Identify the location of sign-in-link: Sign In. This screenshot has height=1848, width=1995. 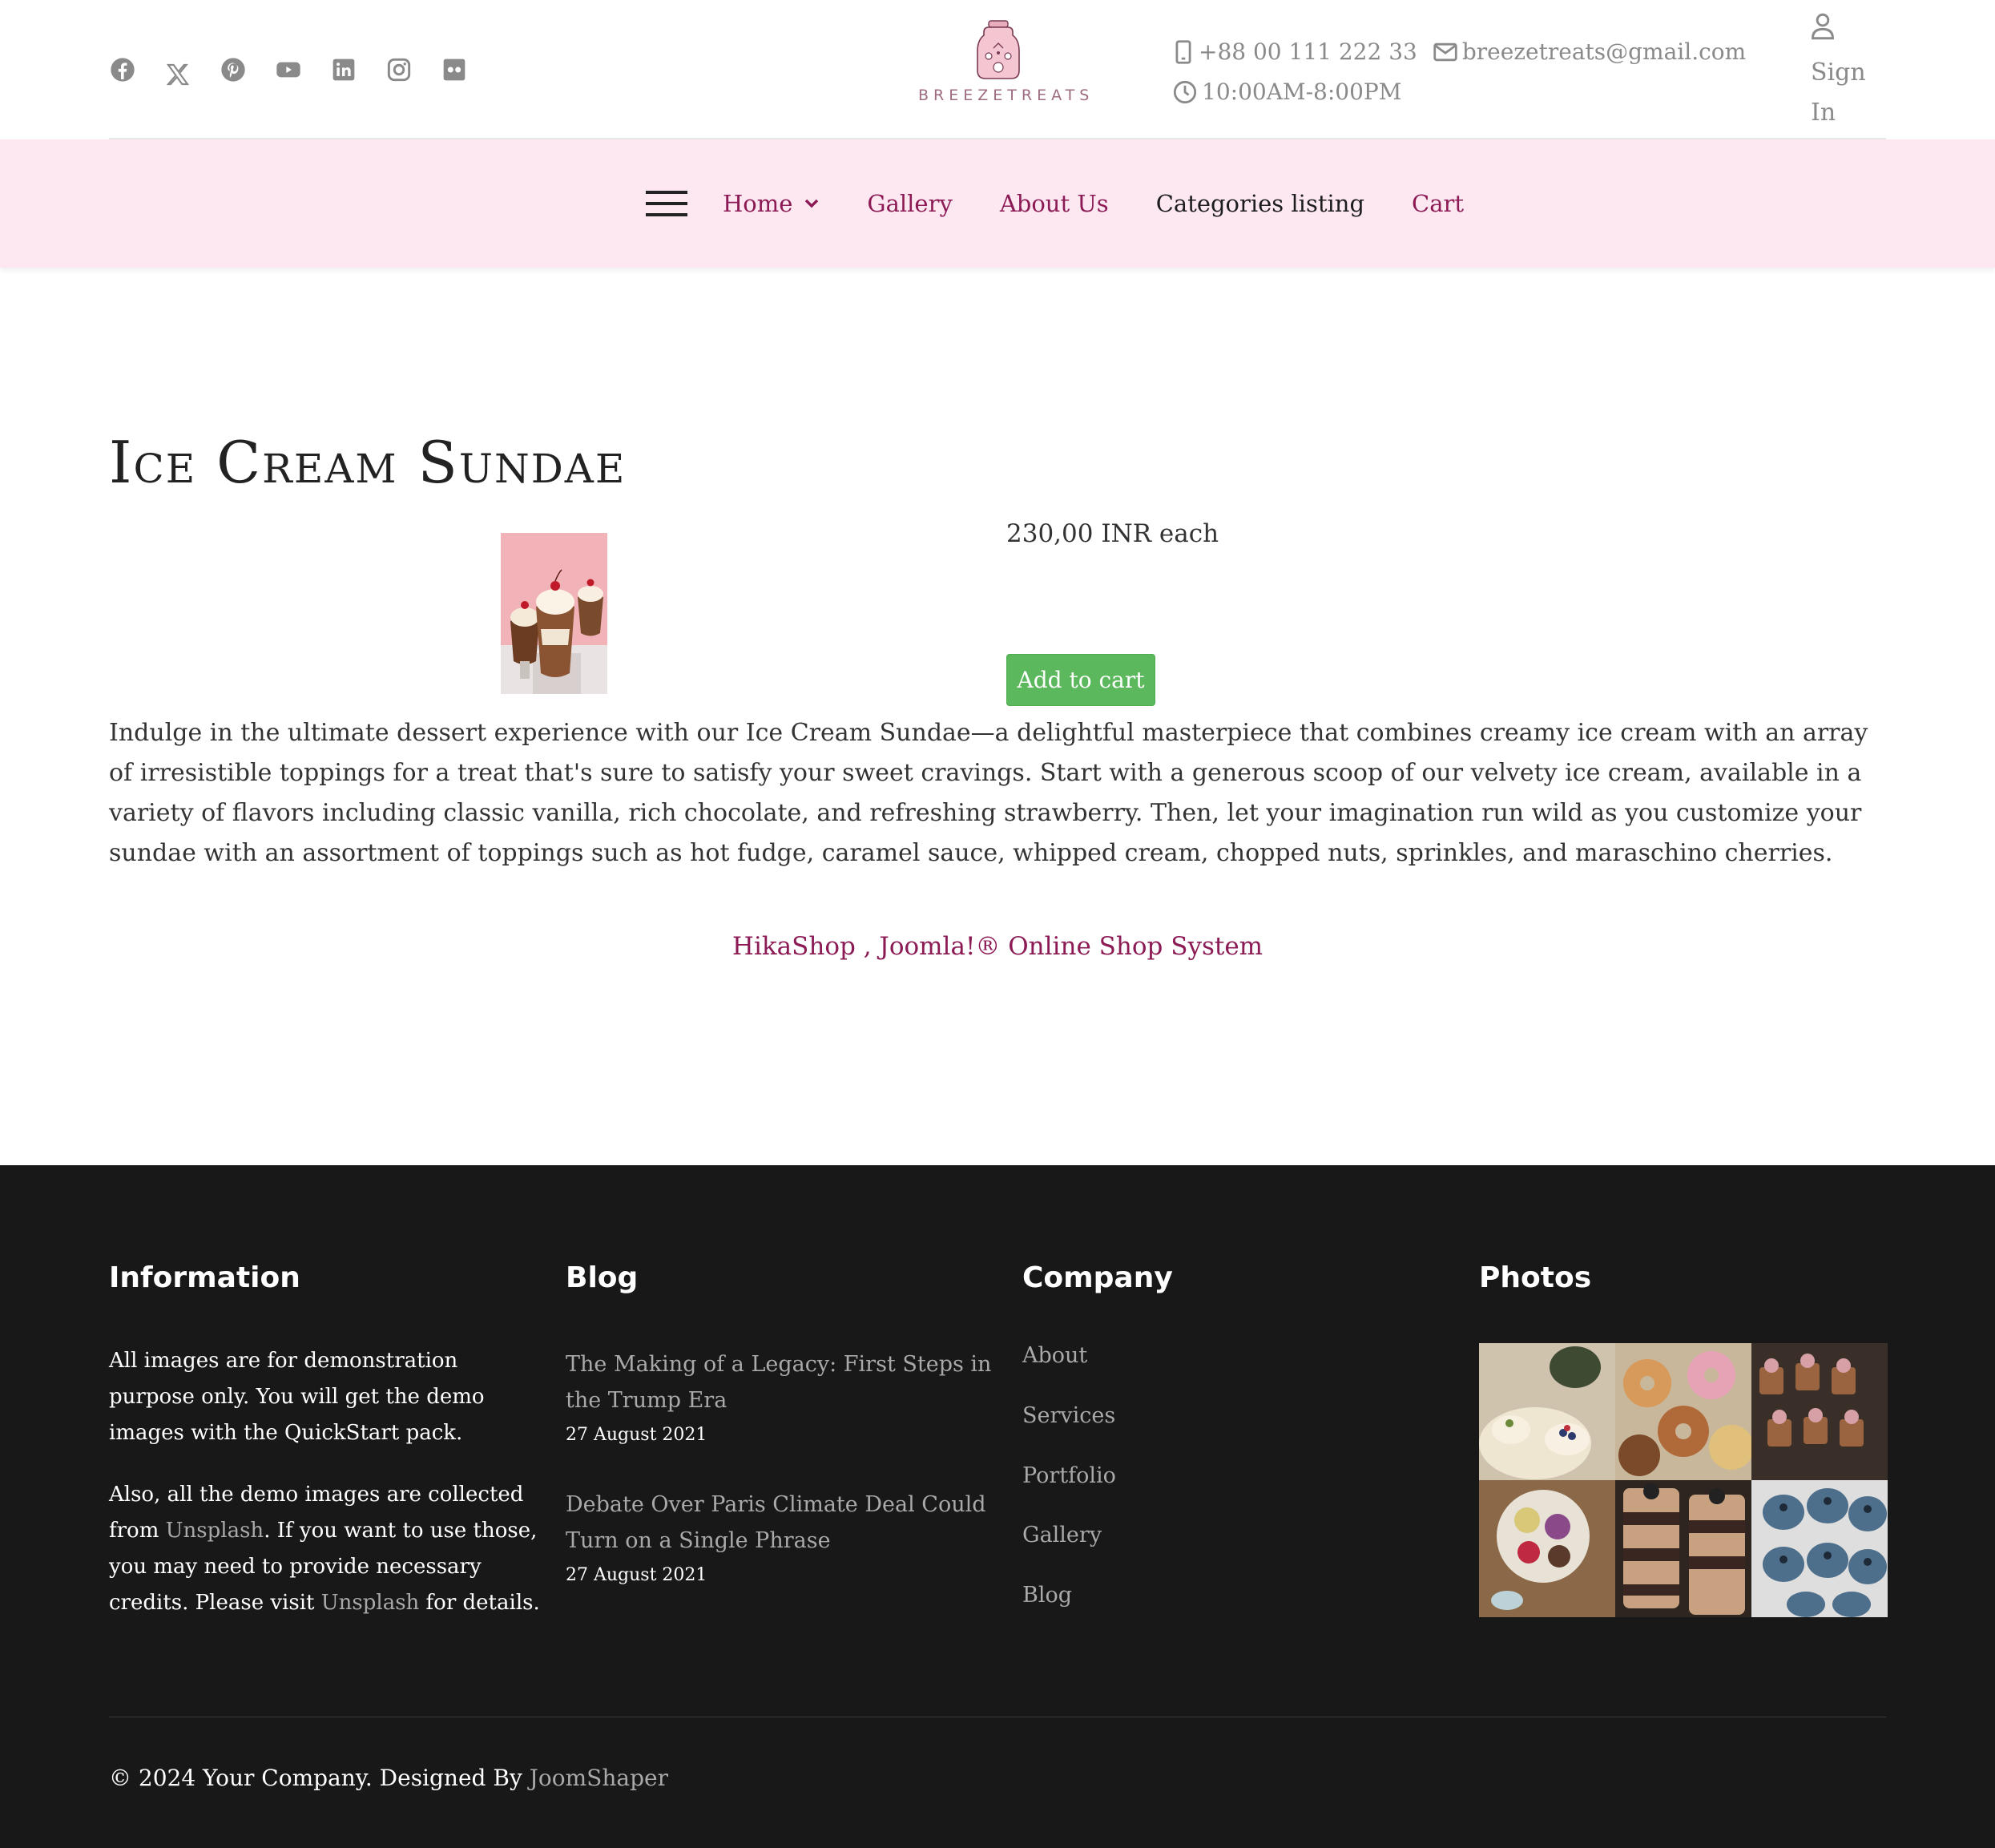
(1839, 73).